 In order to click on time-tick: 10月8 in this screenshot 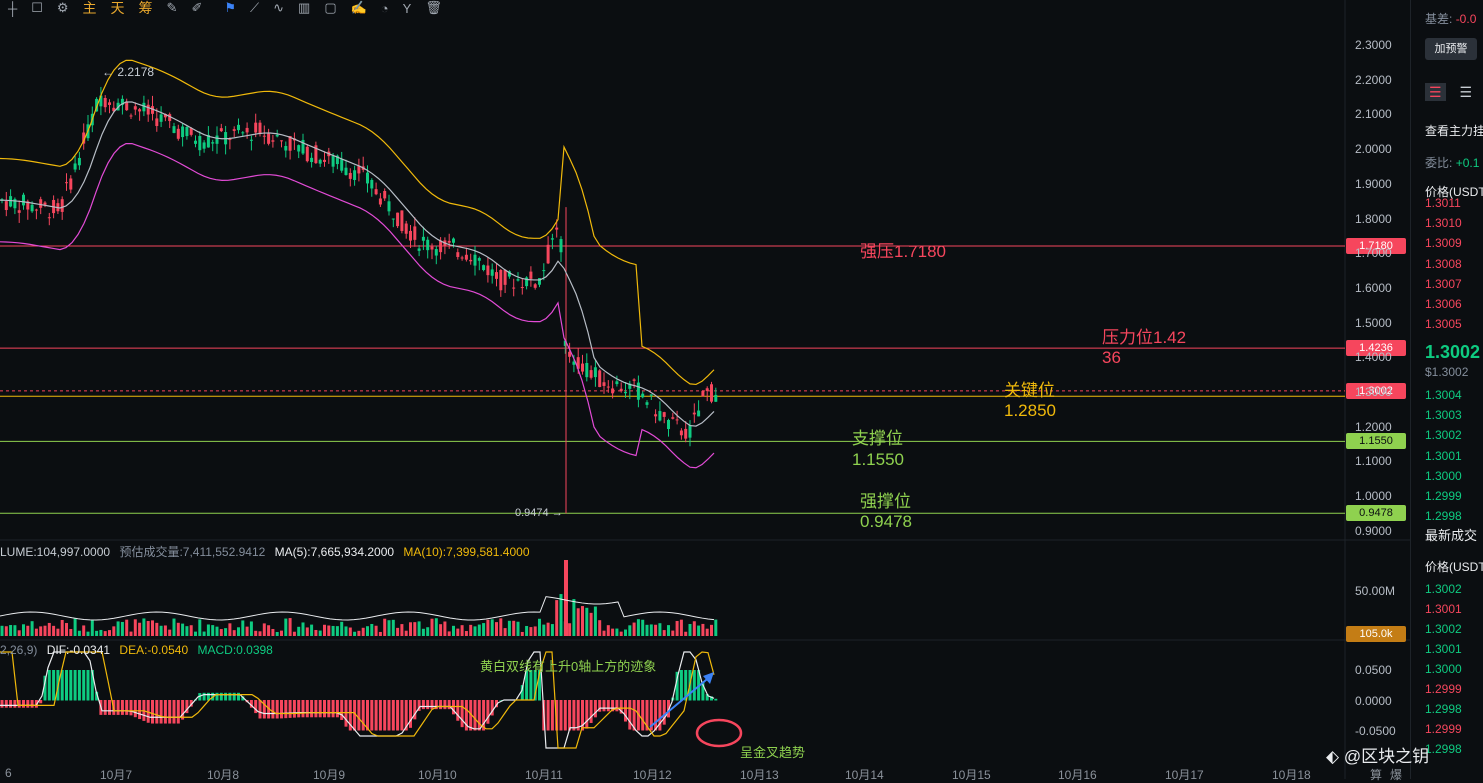, I will do `click(223, 775)`.